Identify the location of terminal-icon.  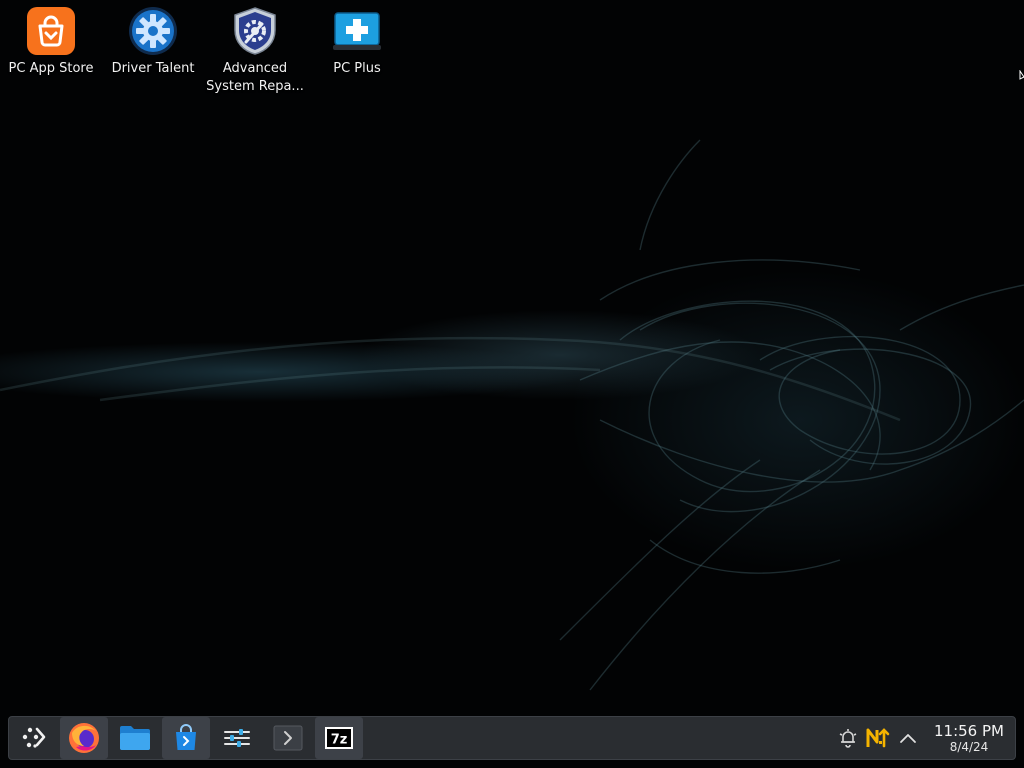
(288, 738).